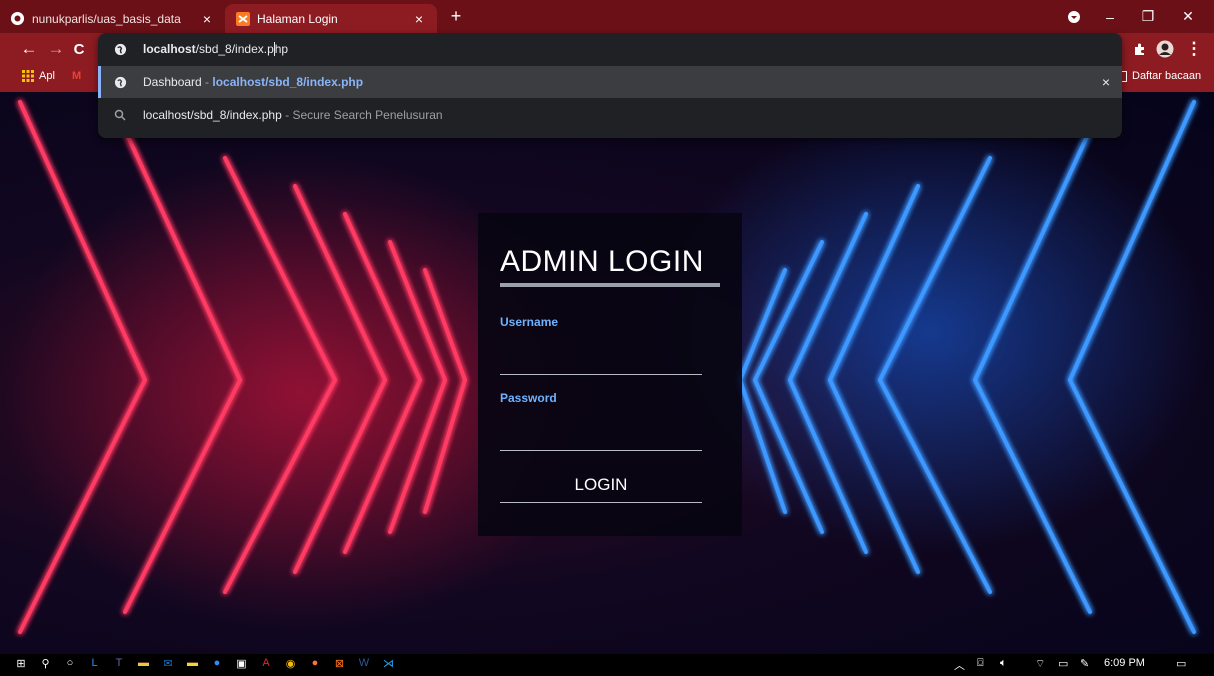 The height and width of the screenshot is (676, 1214). I want to click on volume-icon: 🔈︎, so click(1003, 663).